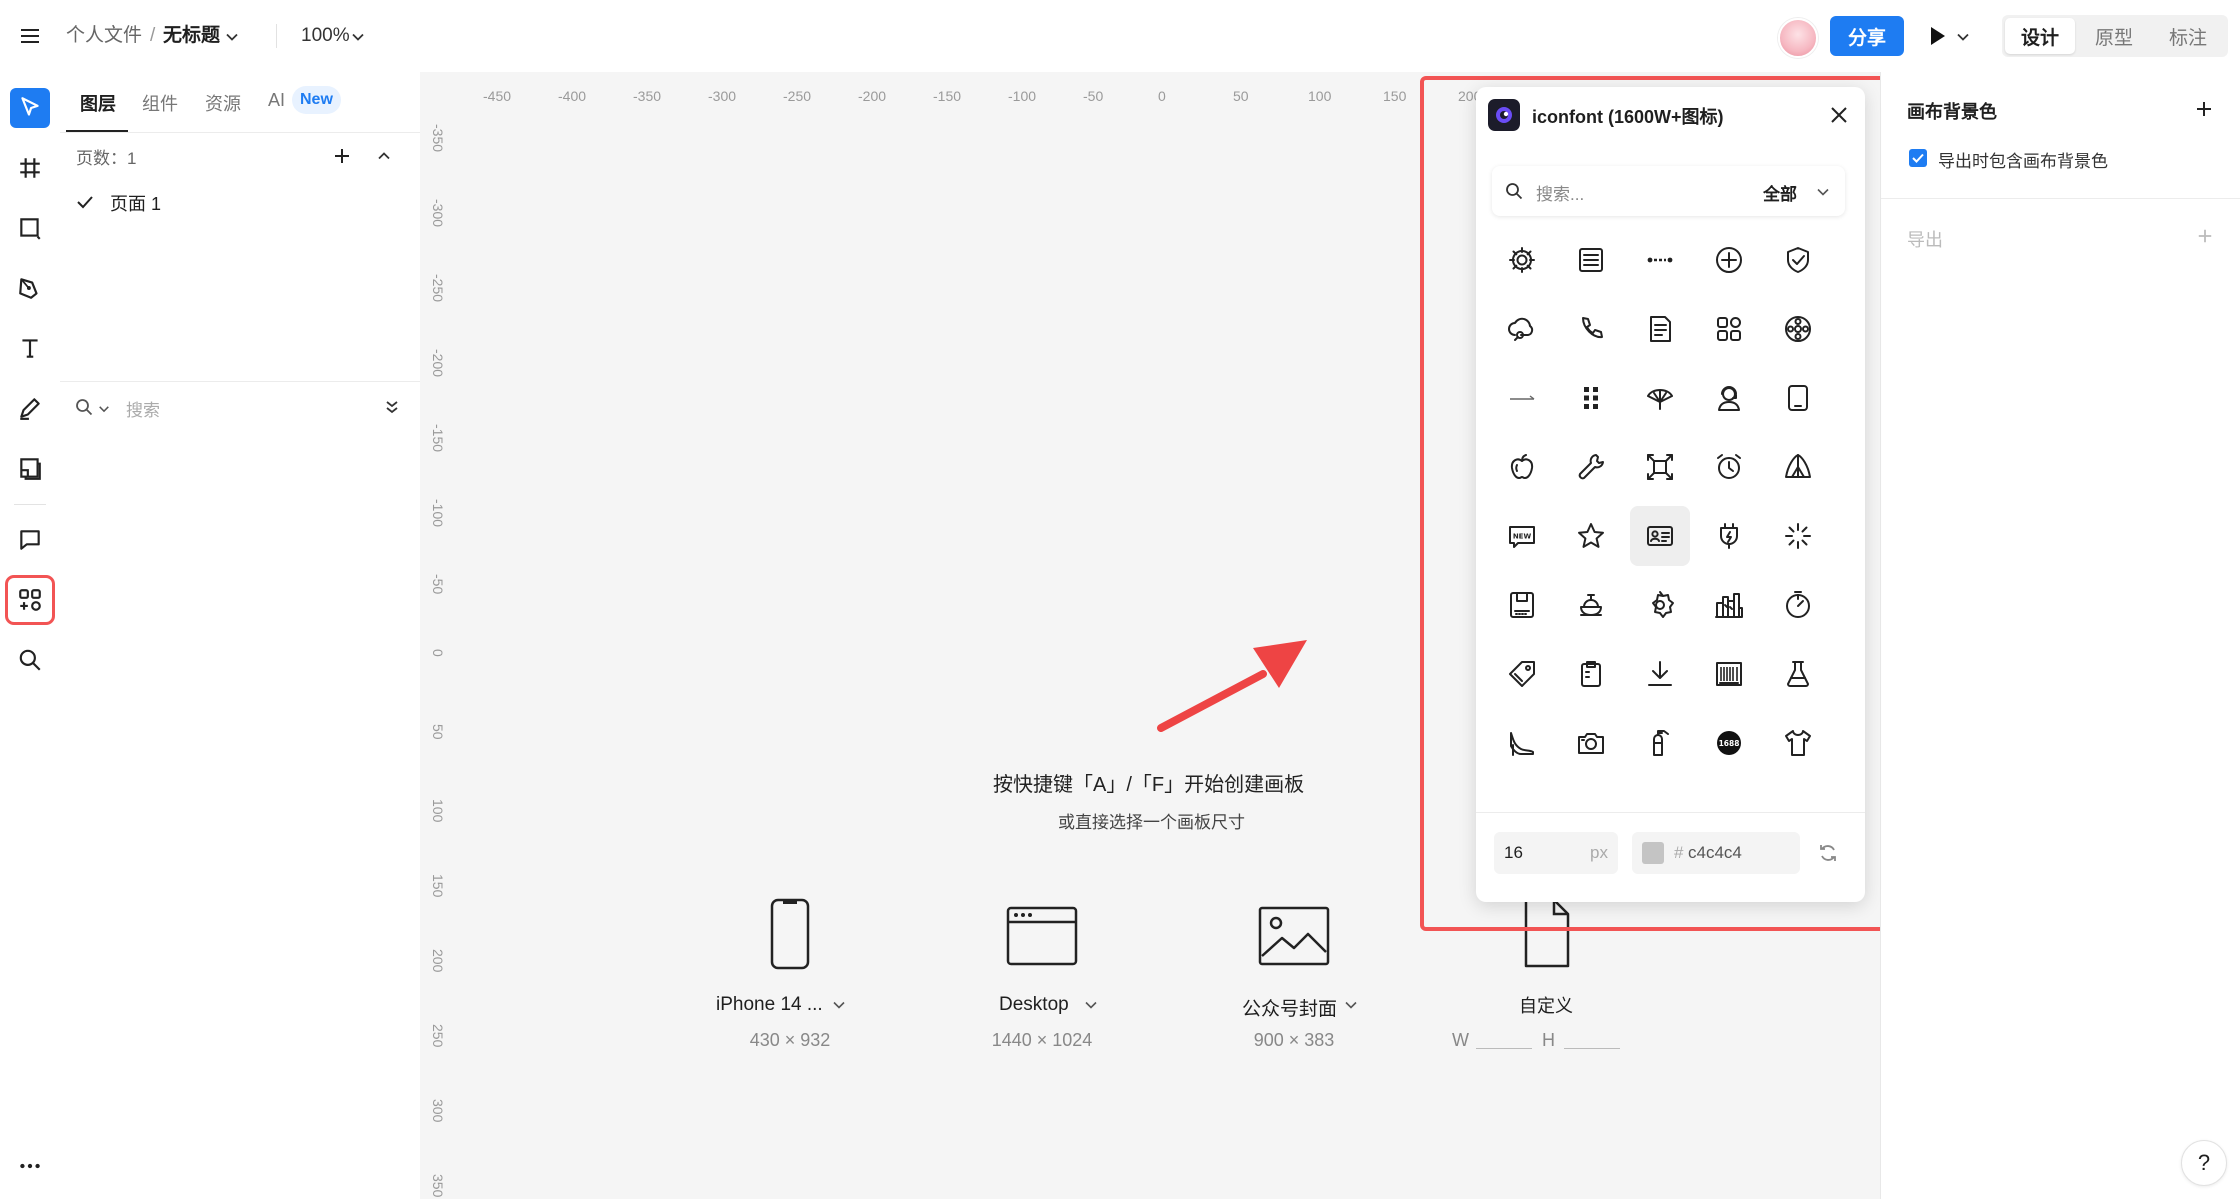  What do you see at coordinates (1660, 605) in the screenshot?
I see `settings-icon` at bounding box center [1660, 605].